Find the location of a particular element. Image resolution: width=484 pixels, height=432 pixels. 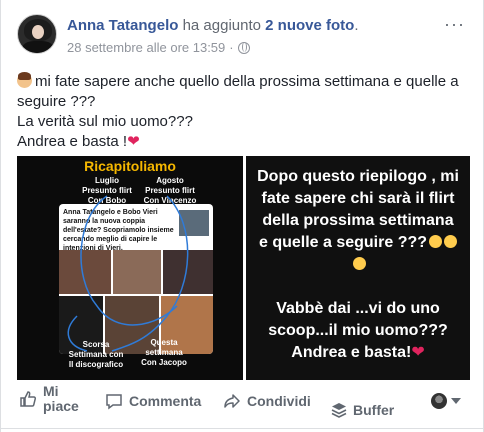

chevron-down-icon is located at coordinates (456, 401).